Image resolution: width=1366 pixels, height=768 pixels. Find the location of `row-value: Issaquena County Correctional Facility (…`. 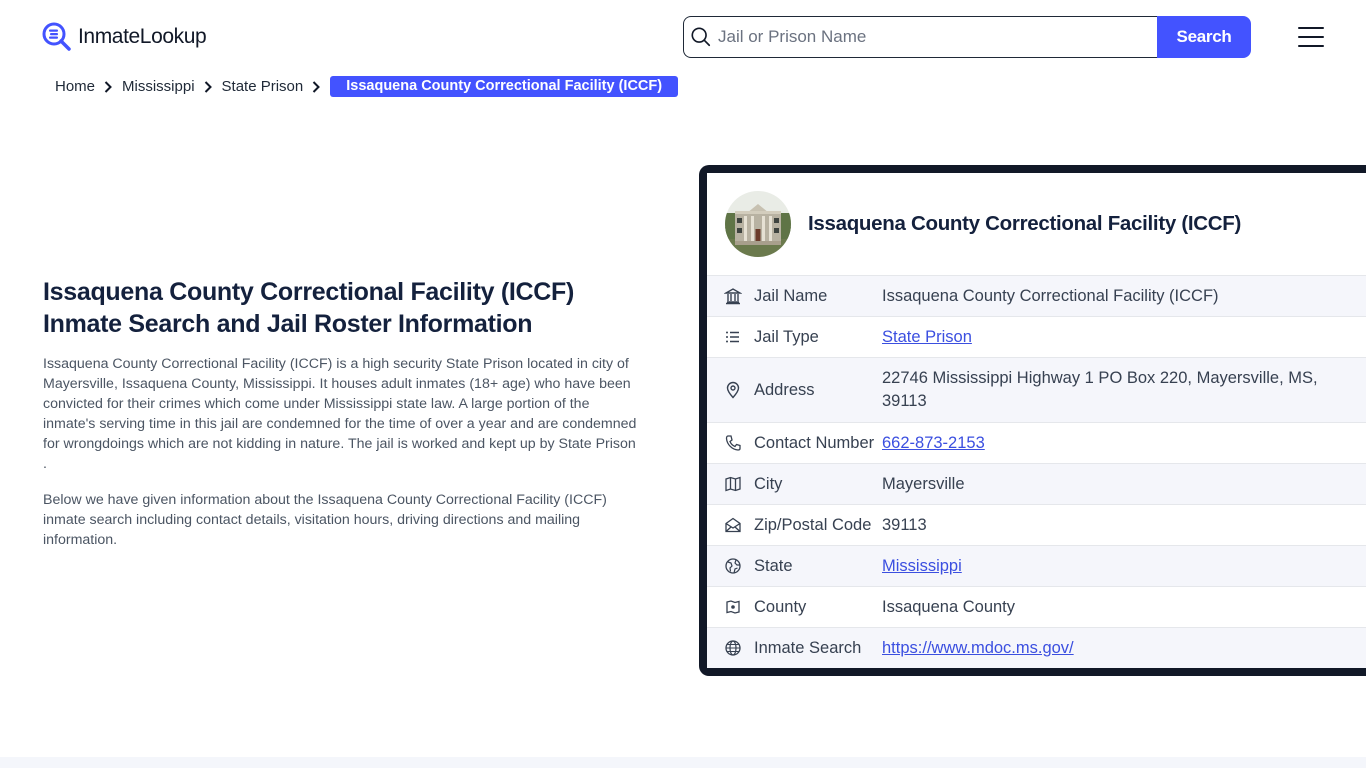

row-value: Issaquena County Correctional Facility (… is located at coordinates (1050, 295).